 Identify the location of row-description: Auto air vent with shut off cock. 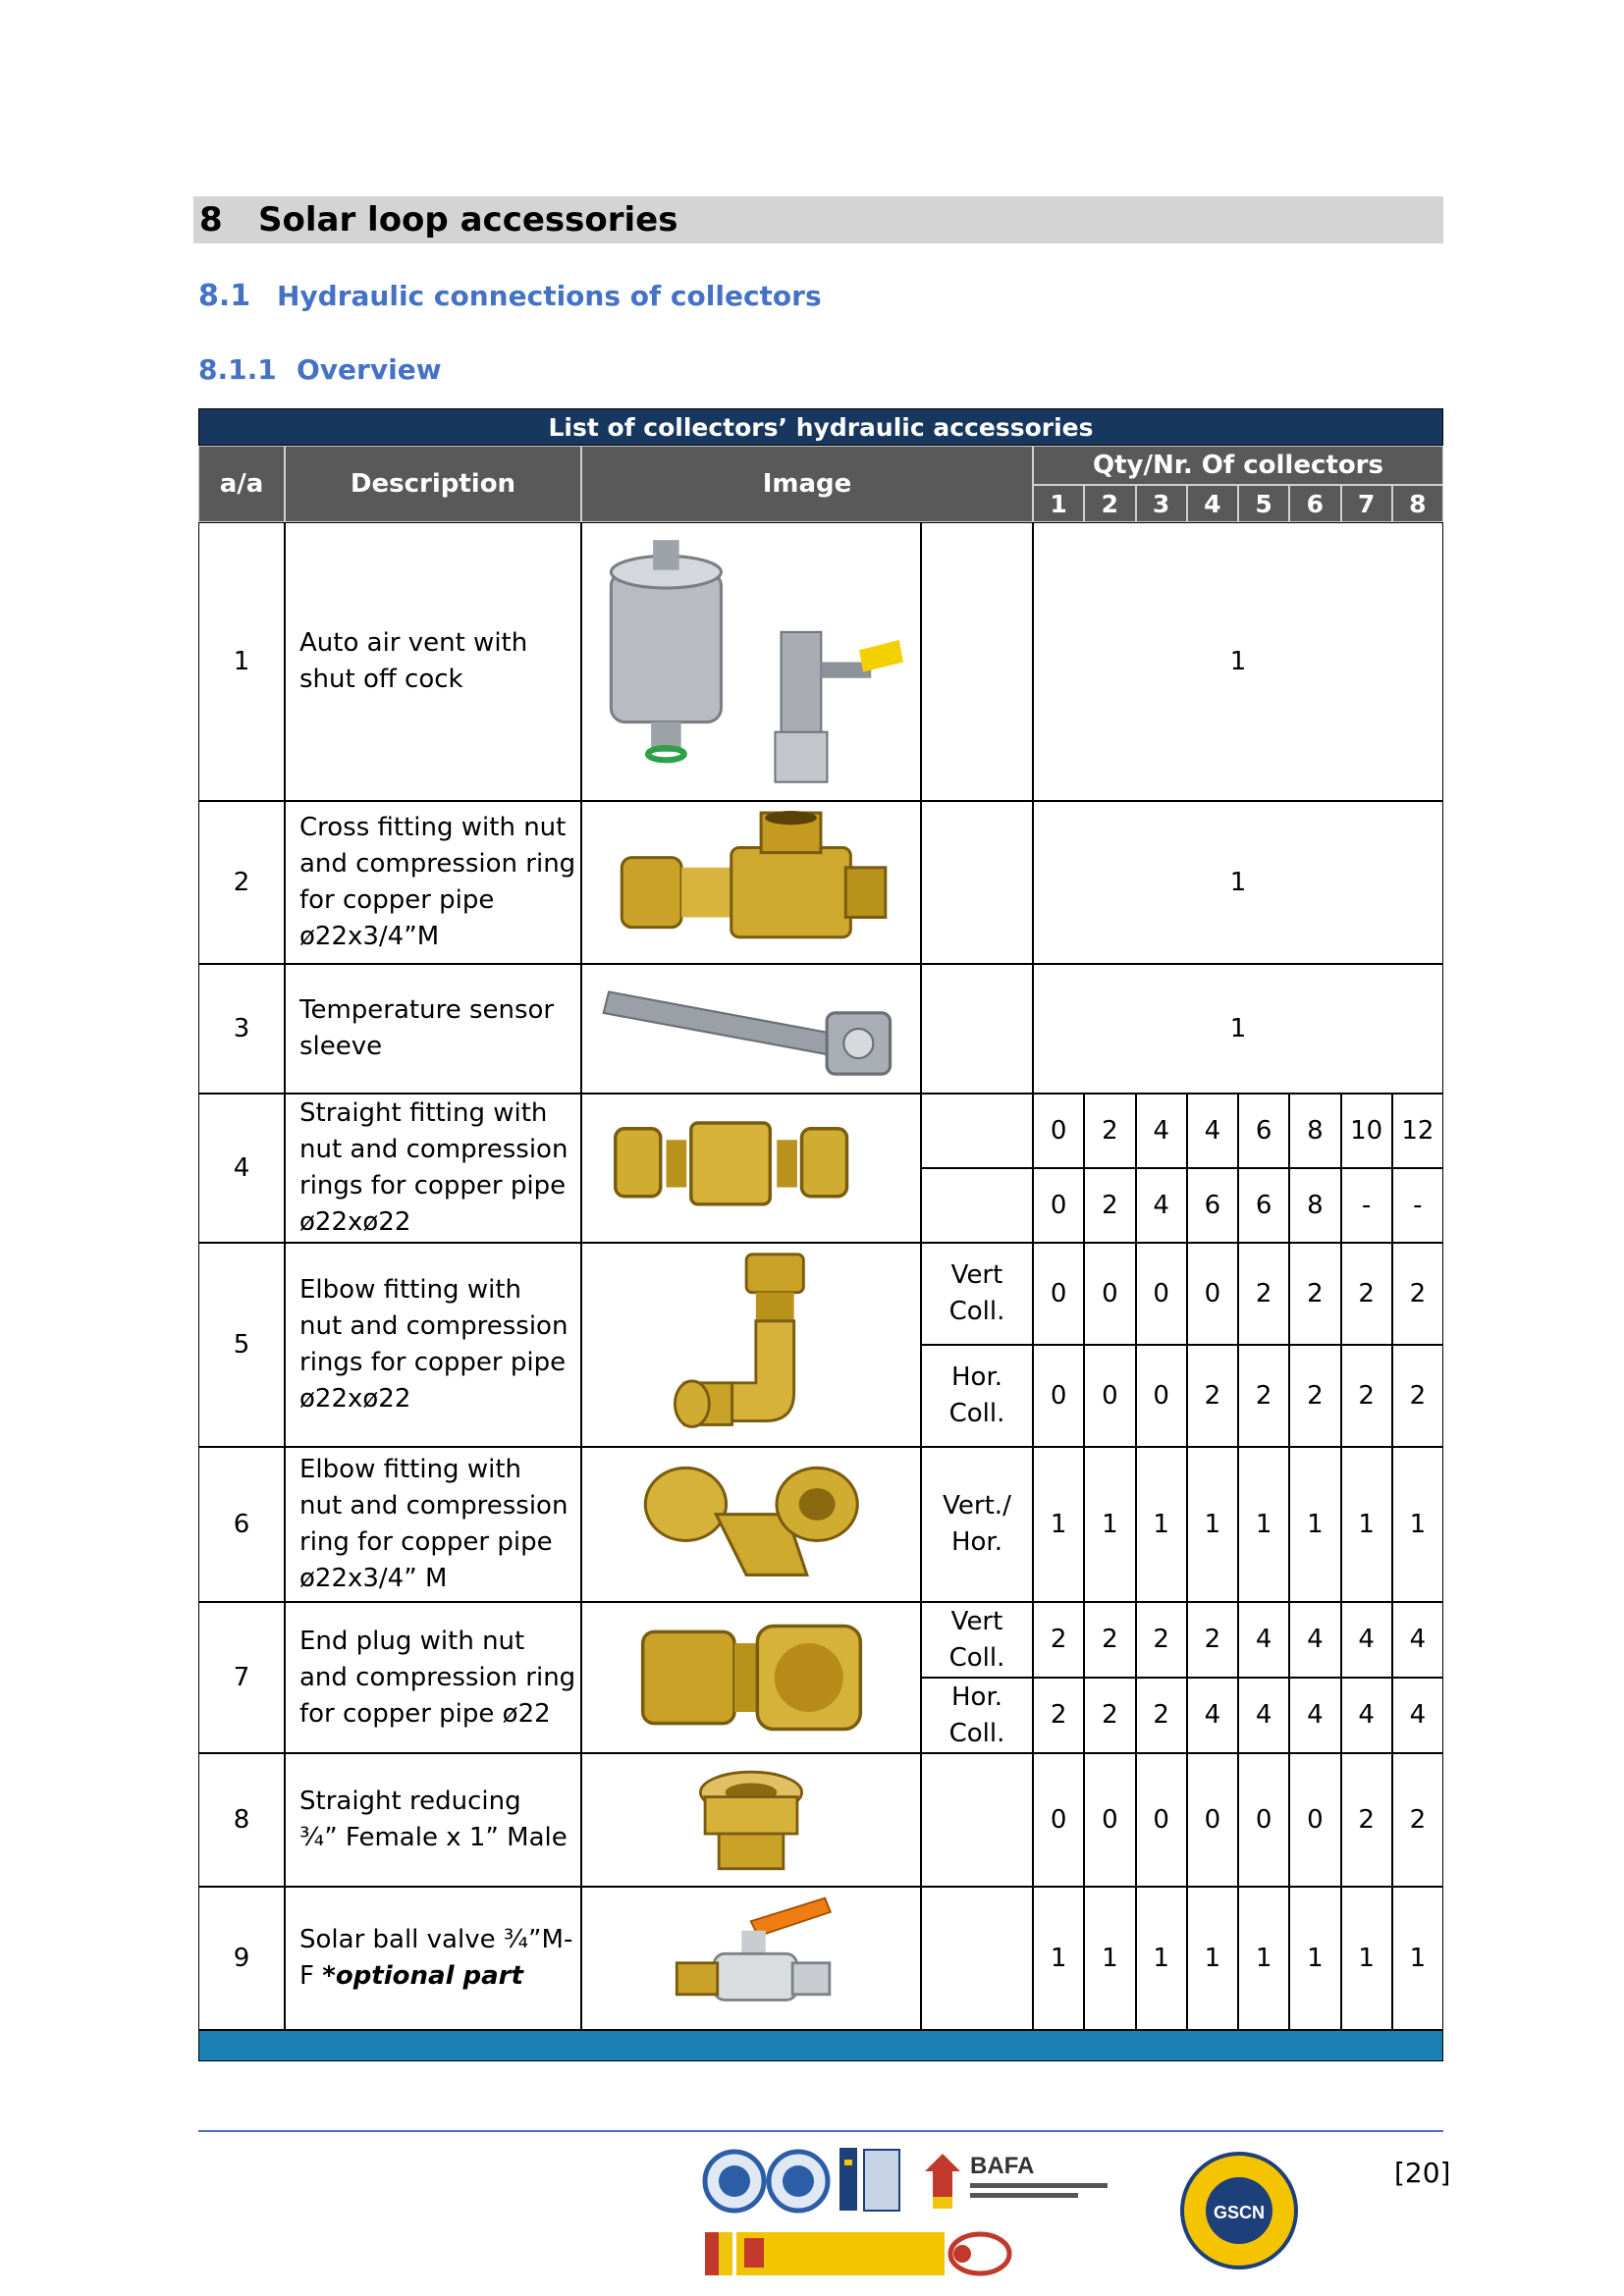
(433, 661).